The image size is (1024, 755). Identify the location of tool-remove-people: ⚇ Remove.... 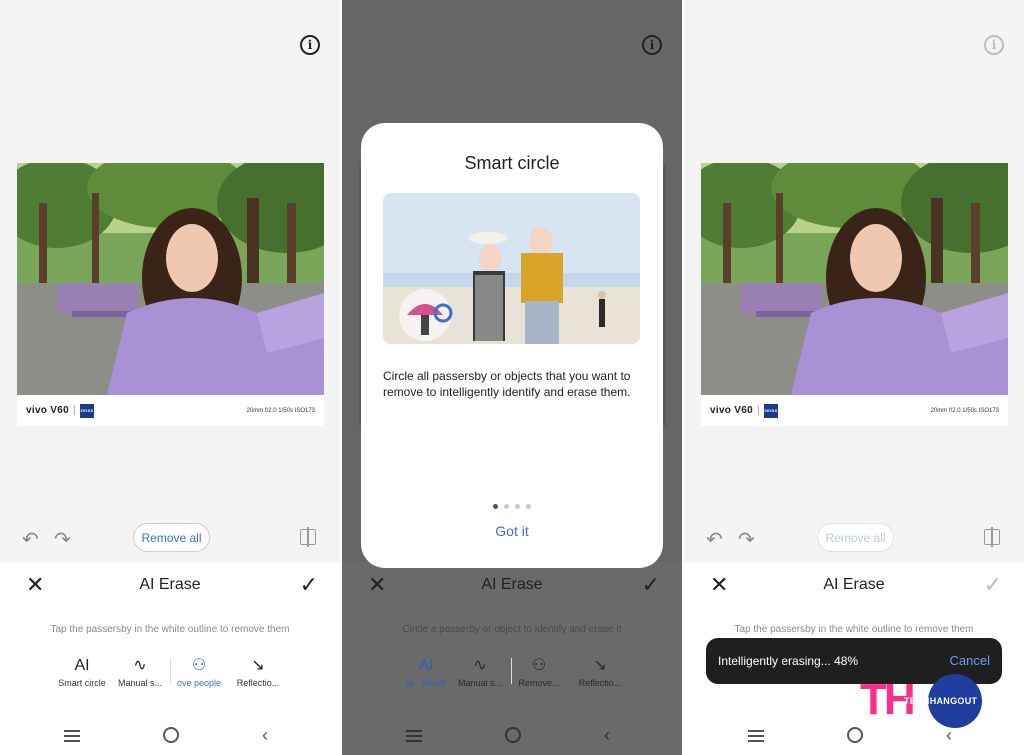
(539, 672).